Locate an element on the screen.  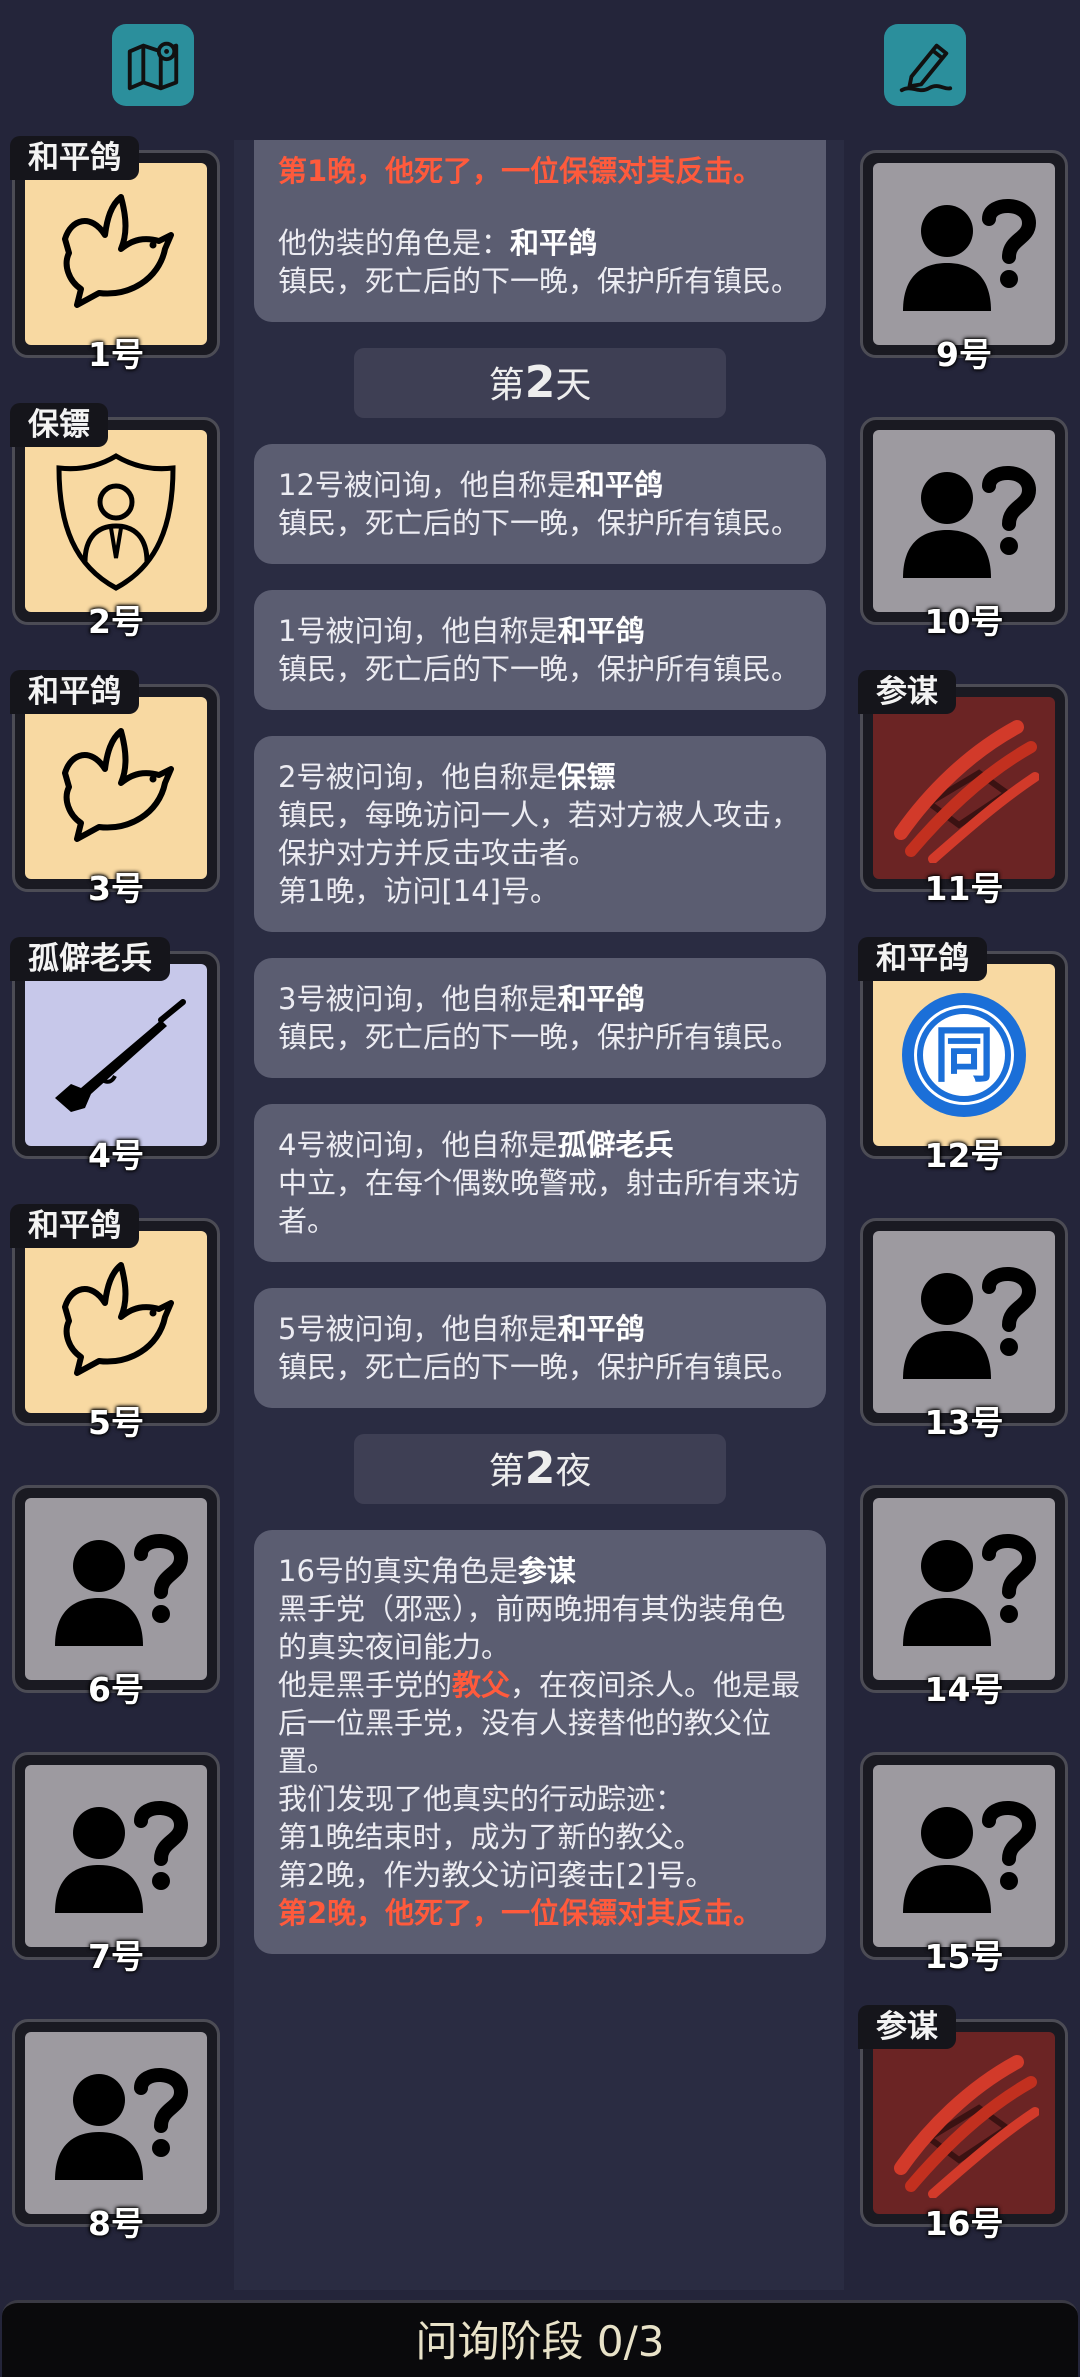
player-slot: 8号 is located at coordinates (116, 2131).